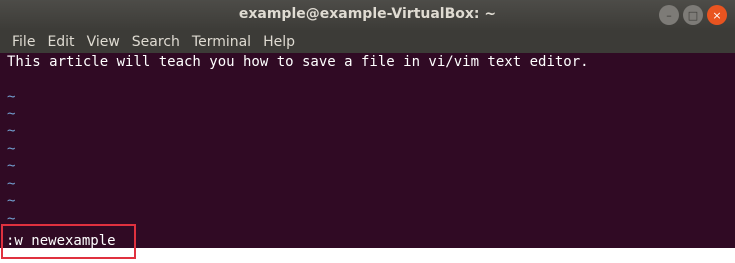  Describe the element at coordinates (717, 15) in the screenshot. I see `close-button: ×` at that location.